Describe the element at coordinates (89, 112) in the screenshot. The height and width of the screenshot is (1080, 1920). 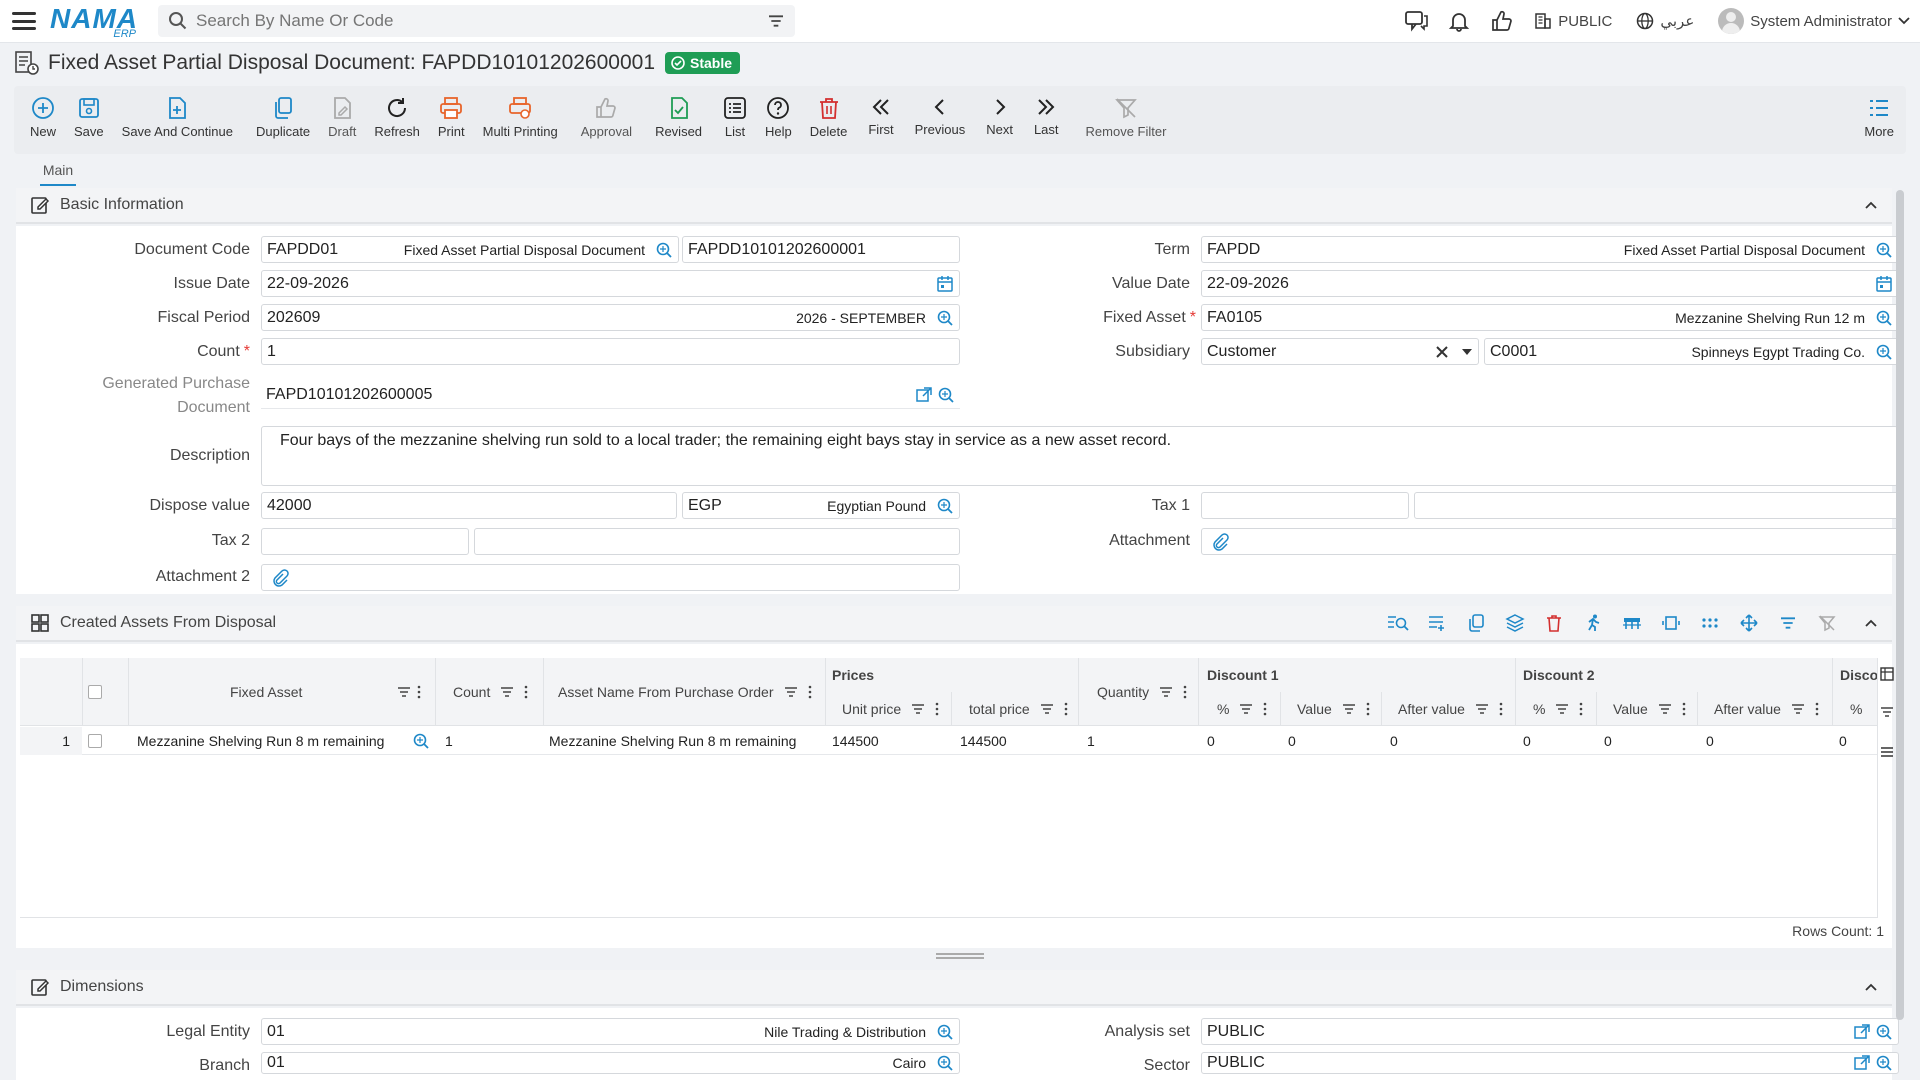
I see `save-button: Save` at that location.